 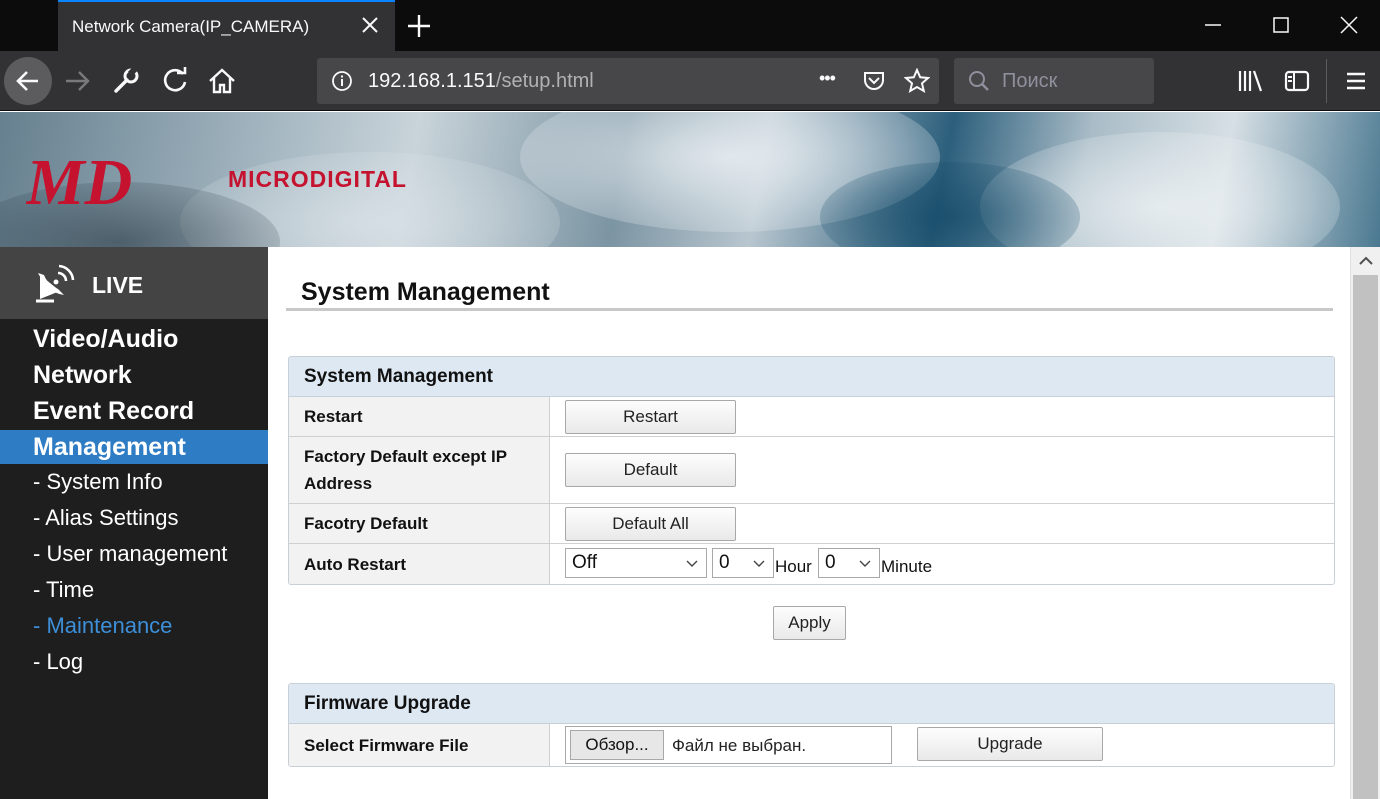 What do you see at coordinates (907, 566) in the screenshot?
I see `minute-unit-label: Minute` at bounding box center [907, 566].